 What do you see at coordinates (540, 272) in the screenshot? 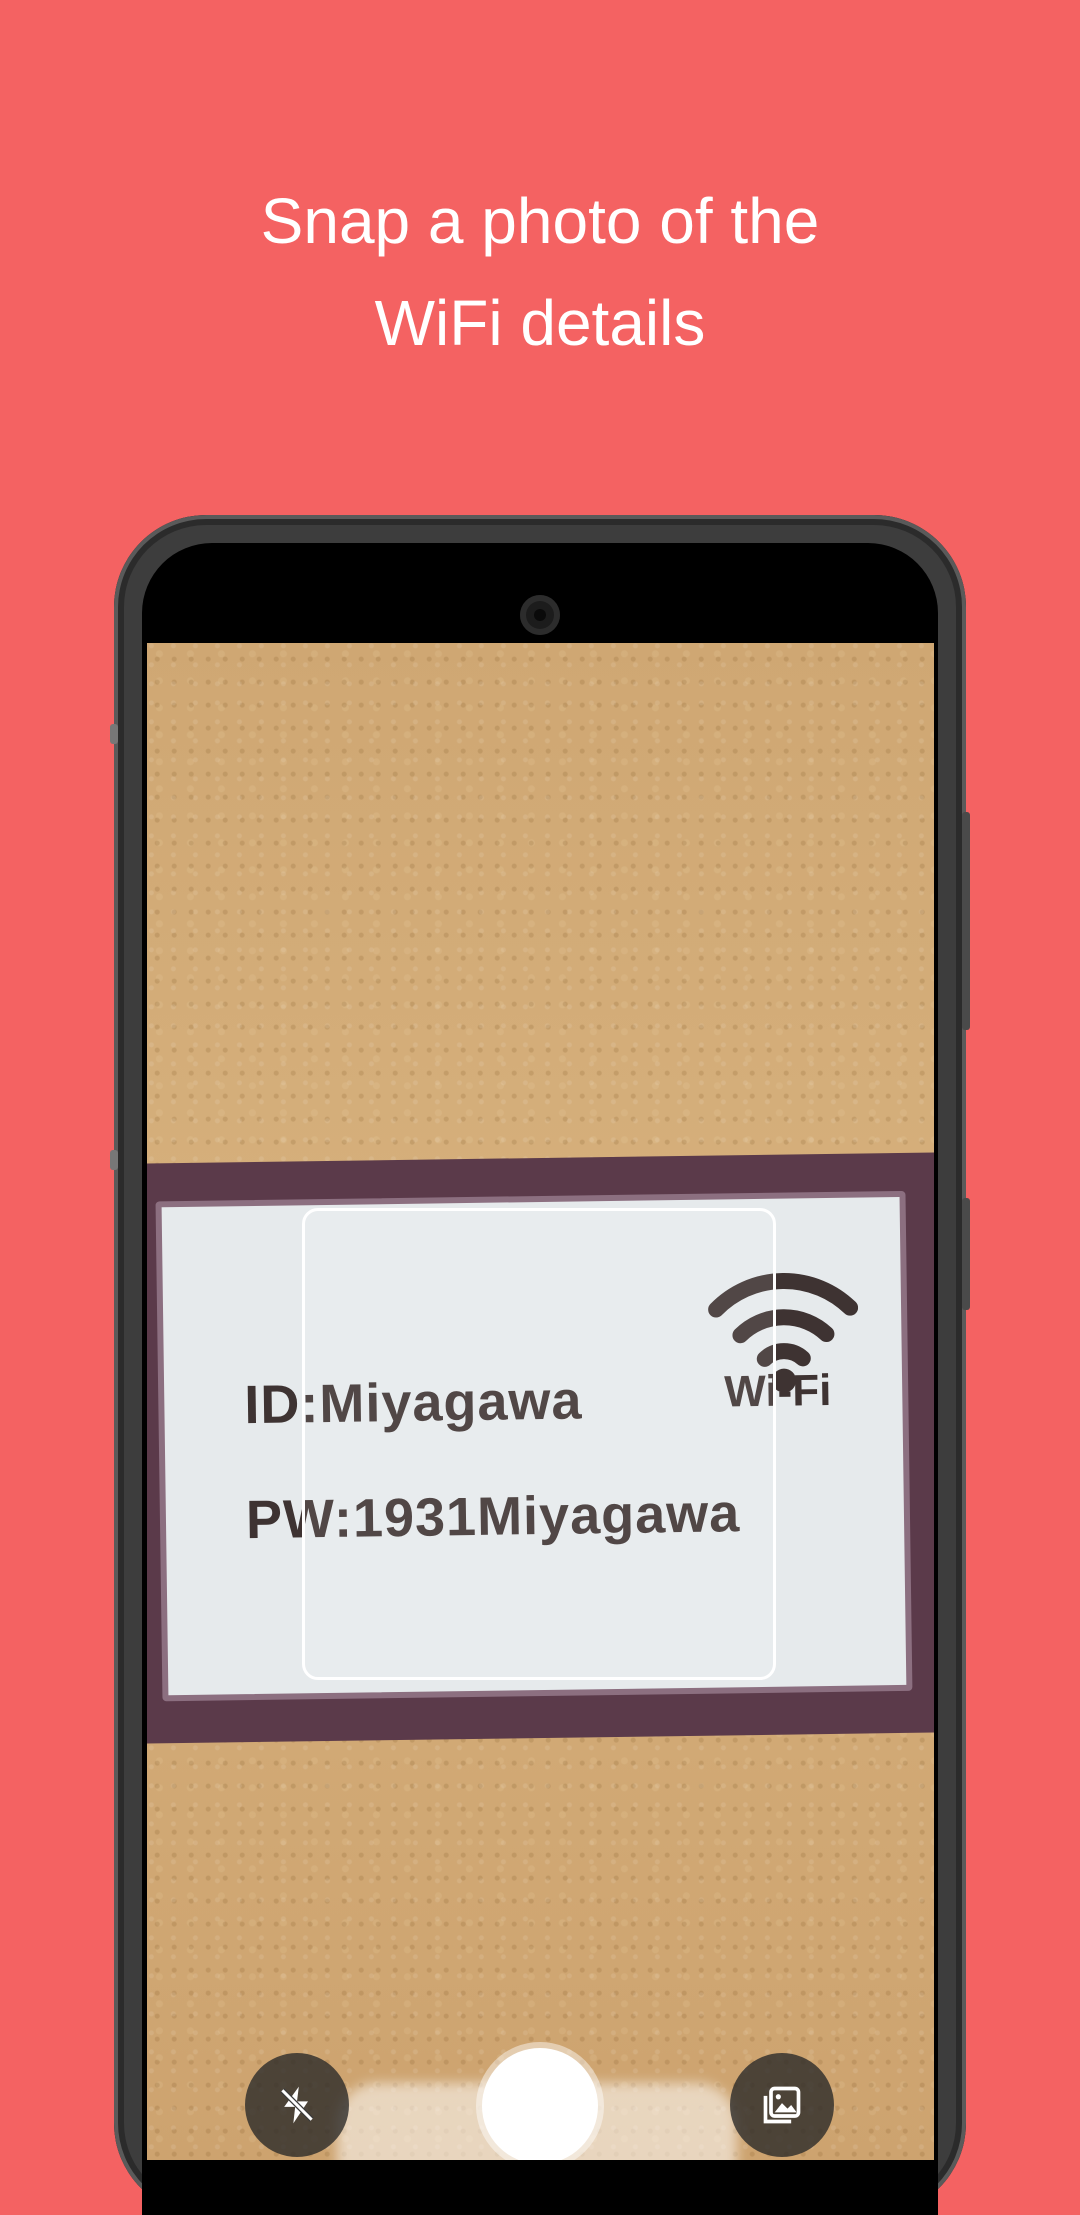
I see `headline: Snap a photo of the WiFi details` at bounding box center [540, 272].